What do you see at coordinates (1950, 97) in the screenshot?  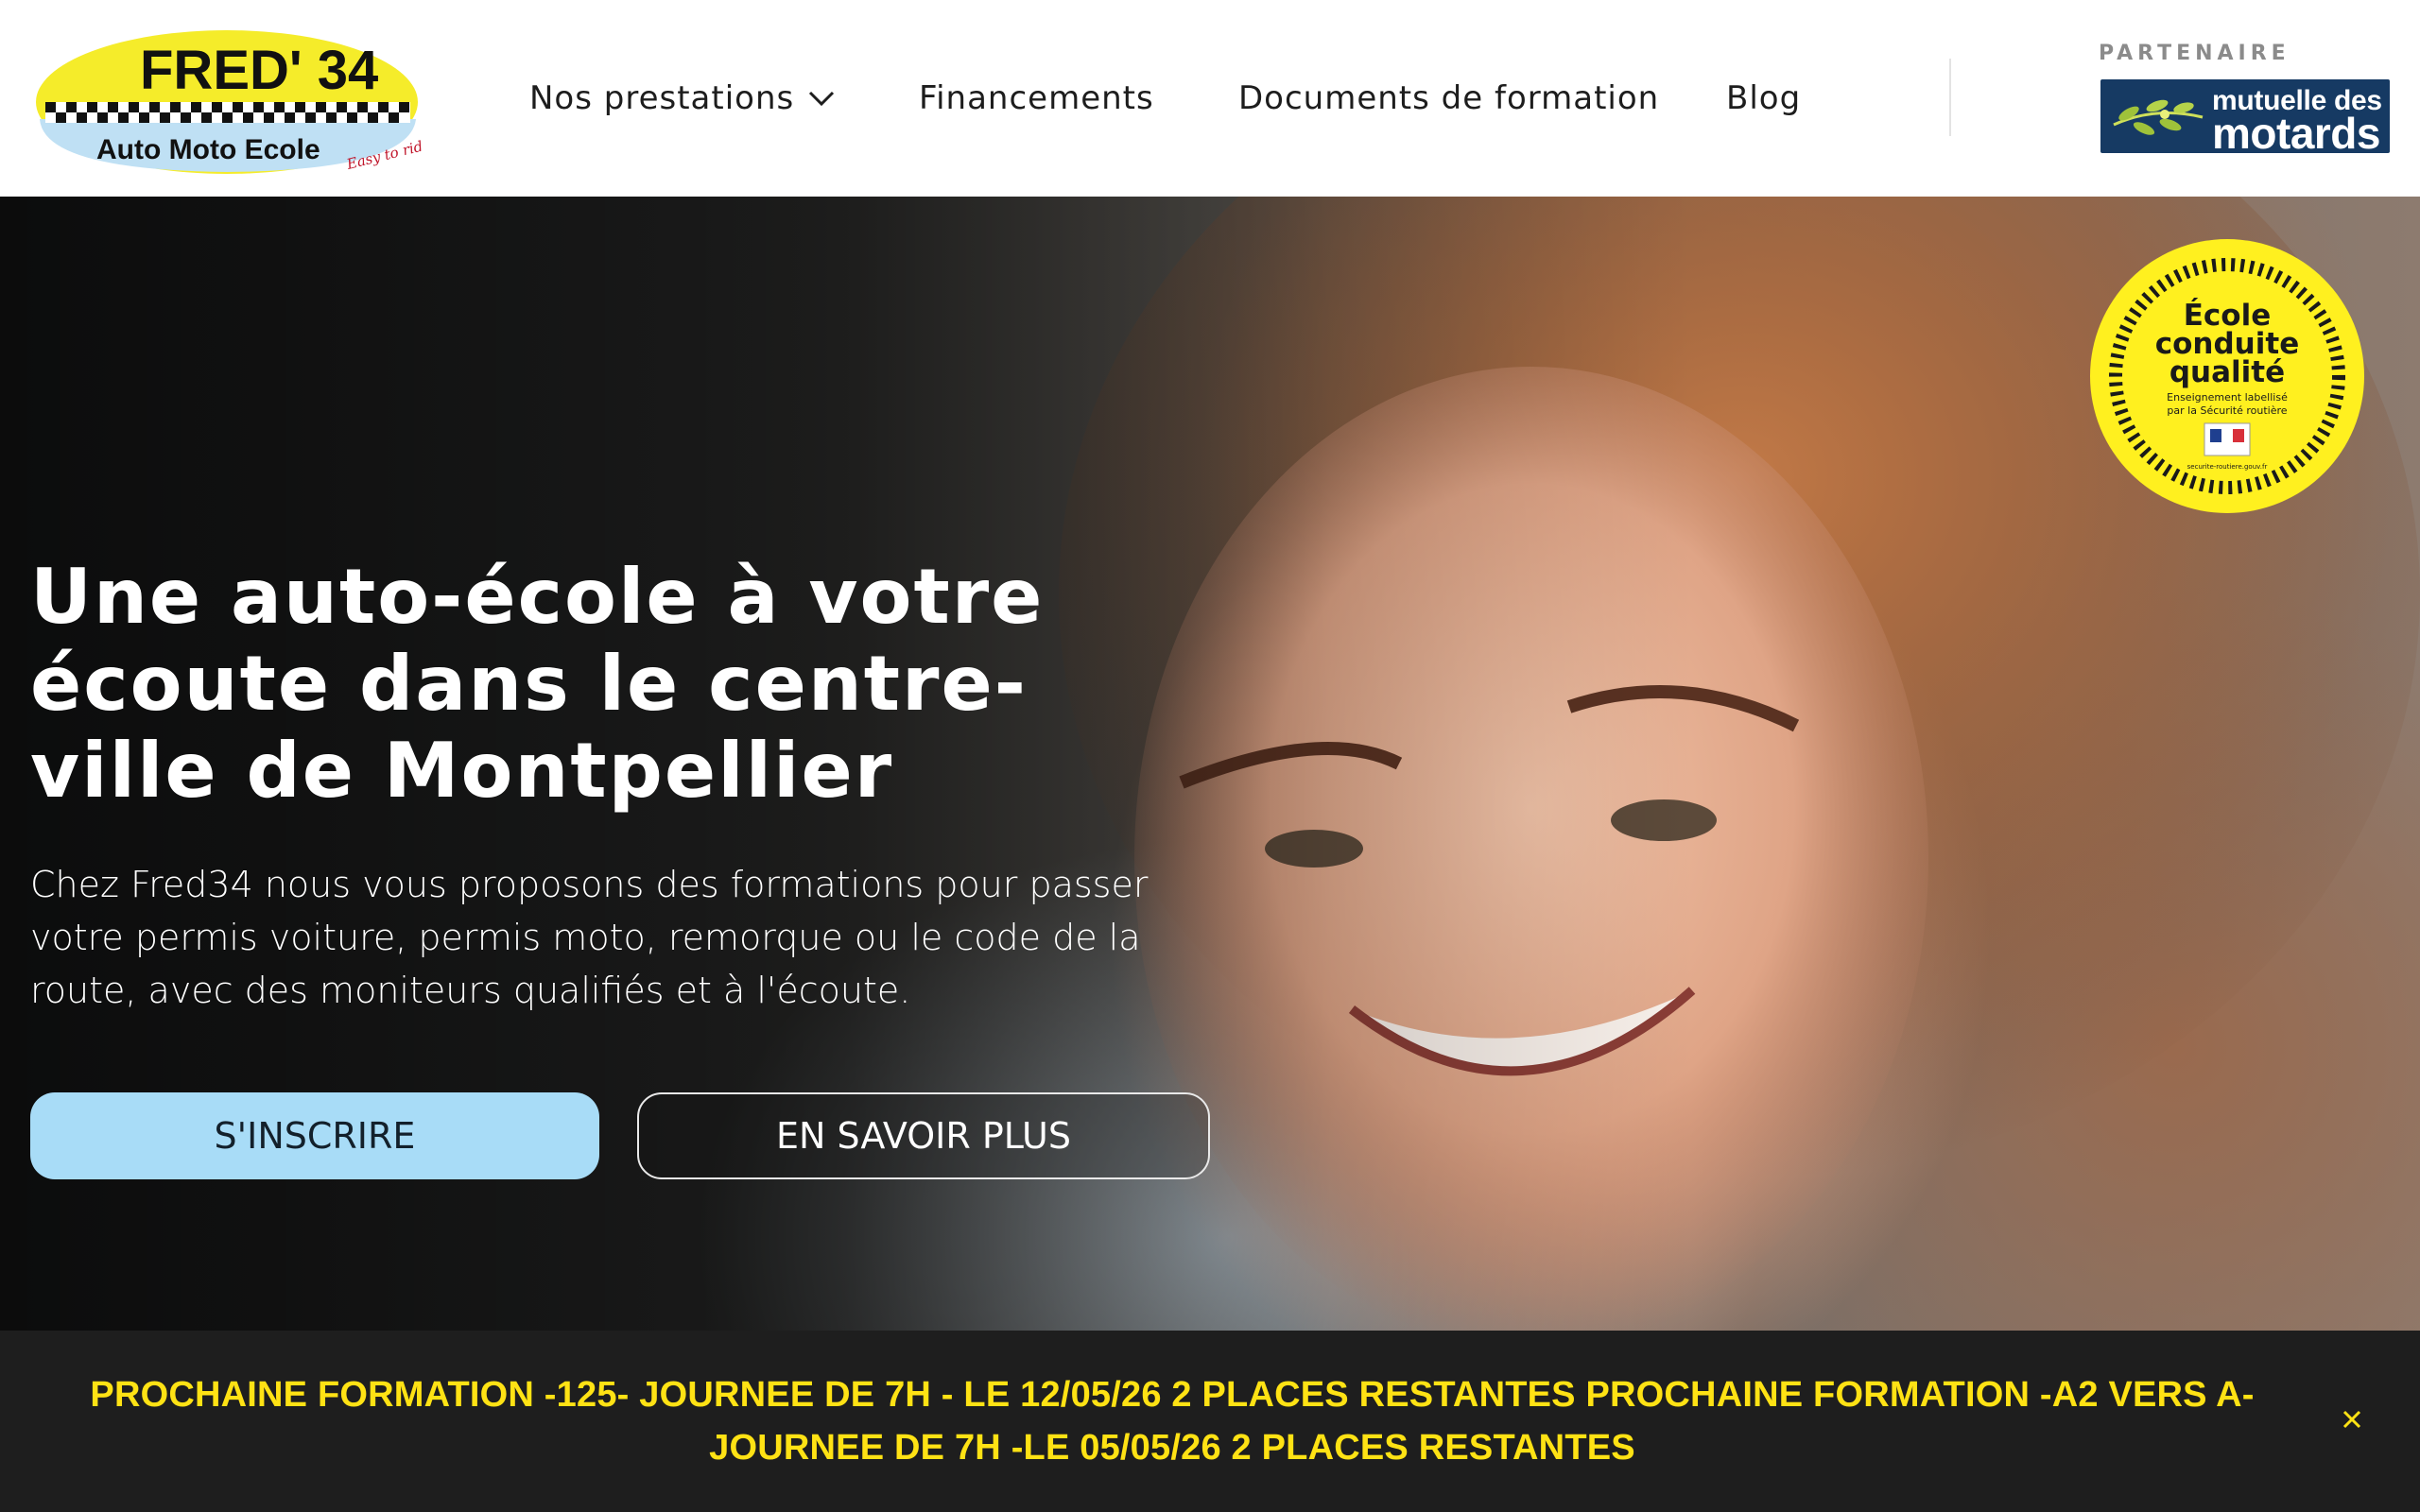 I see `nav-divider` at bounding box center [1950, 97].